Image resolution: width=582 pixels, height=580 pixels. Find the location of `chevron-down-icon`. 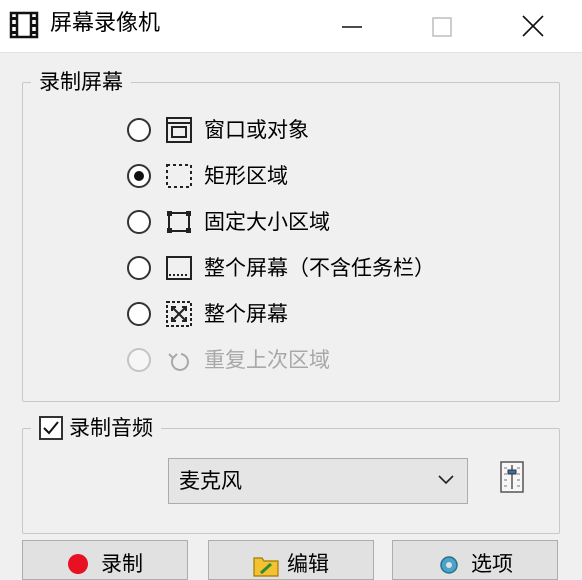

chevron-down-icon is located at coordinates (446, 480).